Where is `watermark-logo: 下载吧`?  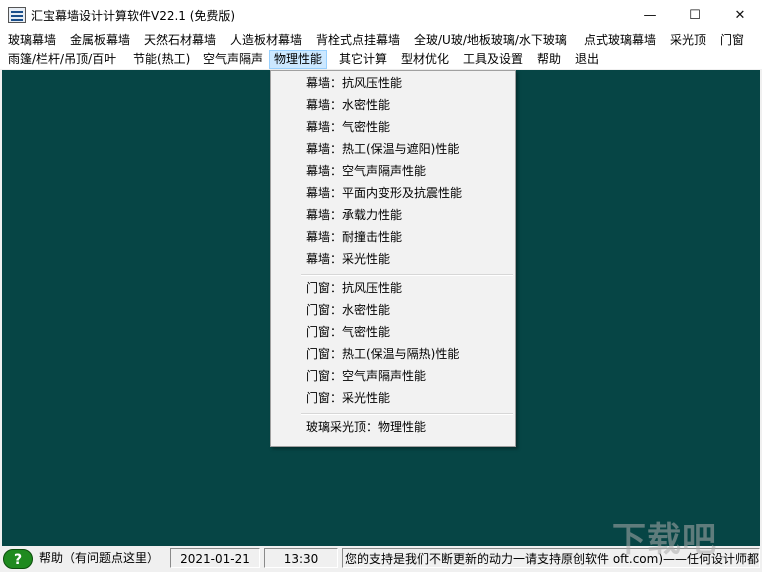
watermark-logo: 下载吧 is located at coordinates (664, 540).